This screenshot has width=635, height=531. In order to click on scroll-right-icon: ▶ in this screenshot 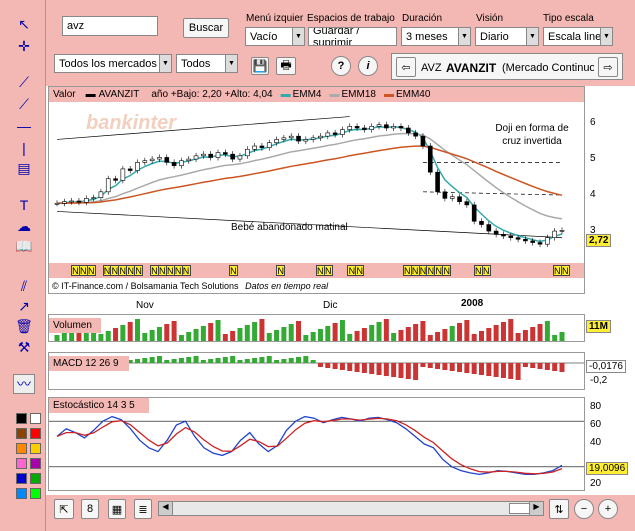, I will do `click(536, 508)`.